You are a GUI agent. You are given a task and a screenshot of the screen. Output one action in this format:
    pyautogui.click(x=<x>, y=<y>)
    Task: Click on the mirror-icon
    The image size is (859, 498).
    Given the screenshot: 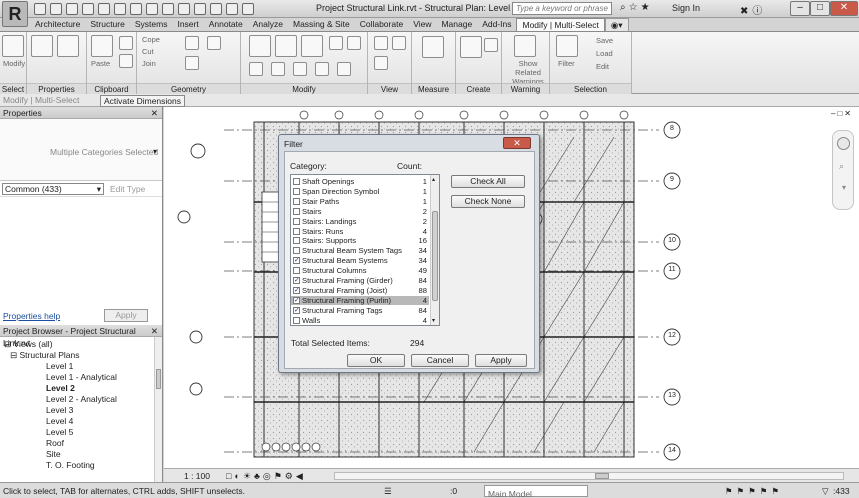 What is the action you would take?
    pyautogui.click(x=312, y=46)
    